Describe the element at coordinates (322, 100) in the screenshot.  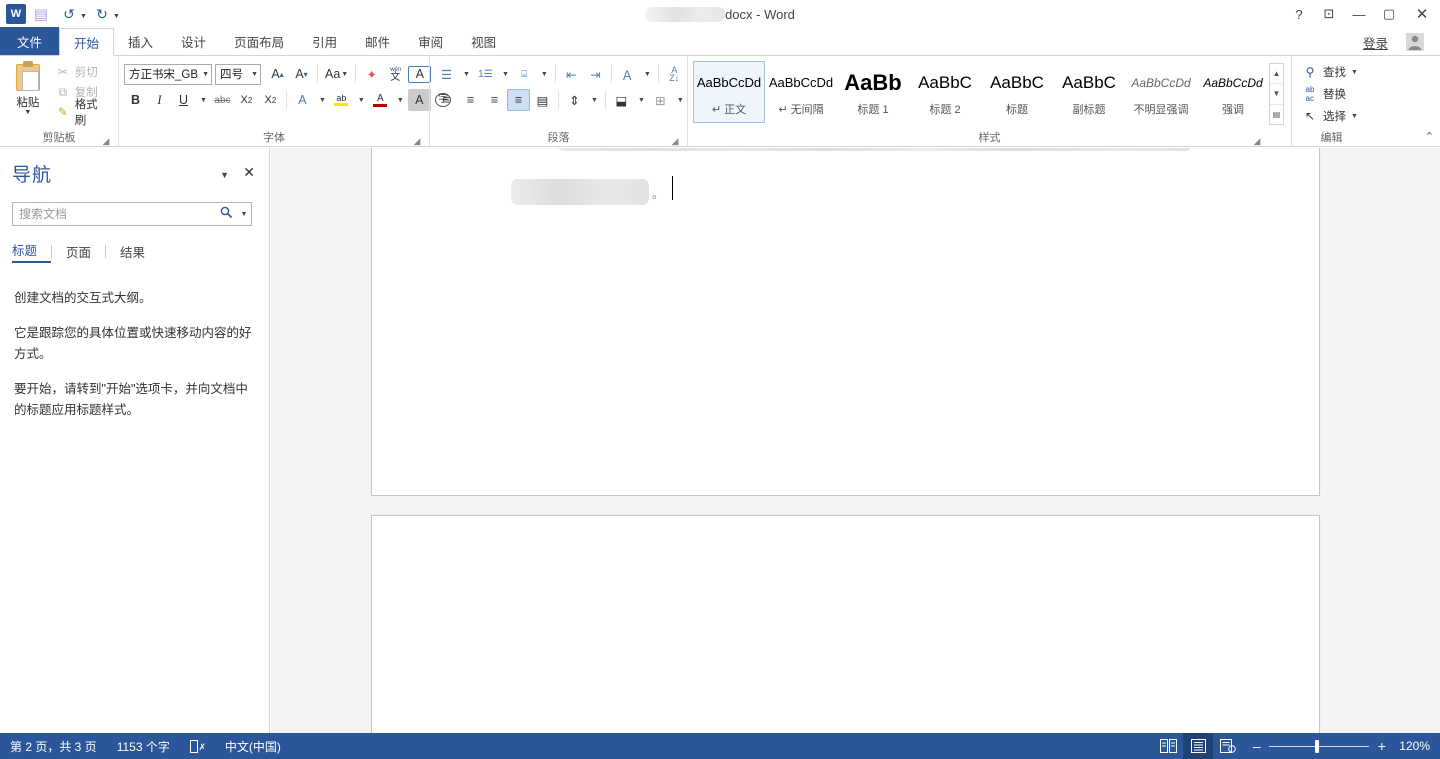
I see `text-effects-dropdown-icon: ▼` at that location.